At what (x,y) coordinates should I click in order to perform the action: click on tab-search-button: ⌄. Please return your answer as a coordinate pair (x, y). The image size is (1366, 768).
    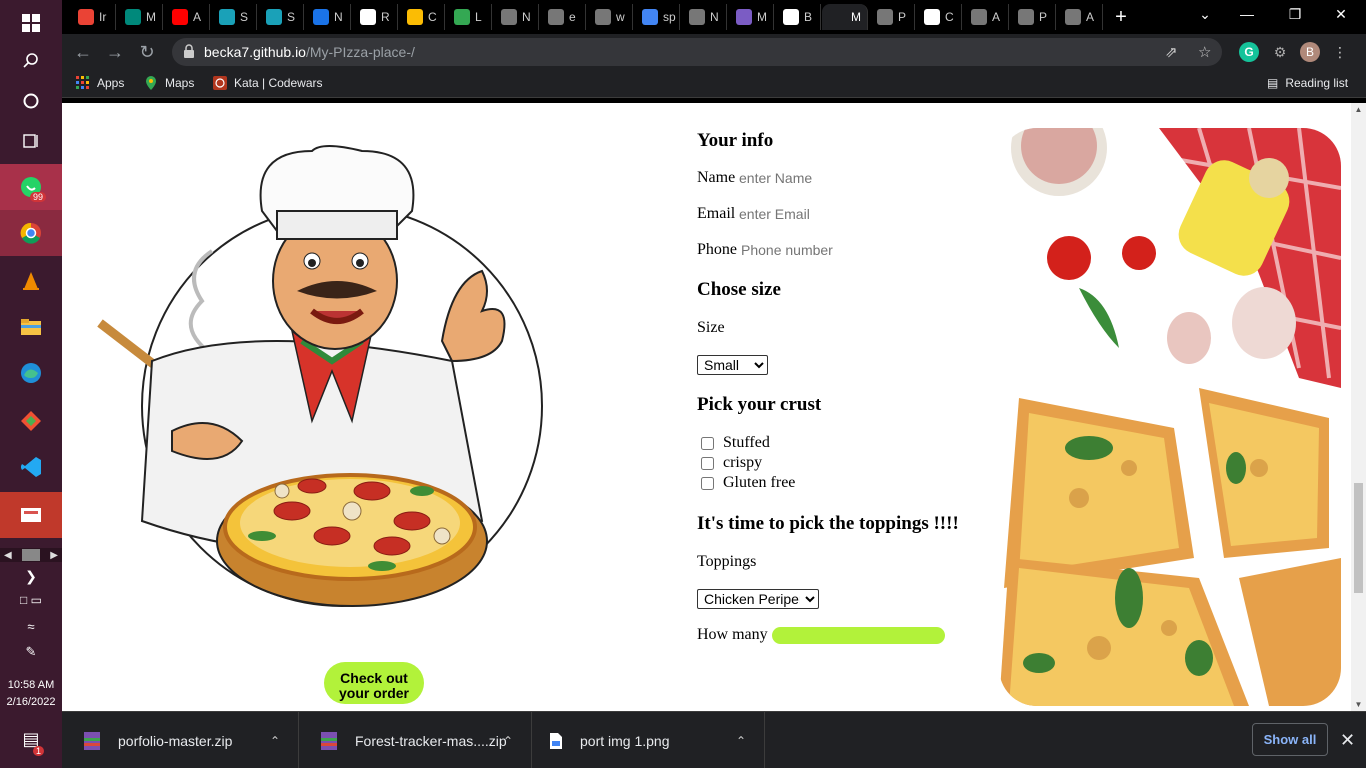
    Looking at the image, I should click on (1205, 14).